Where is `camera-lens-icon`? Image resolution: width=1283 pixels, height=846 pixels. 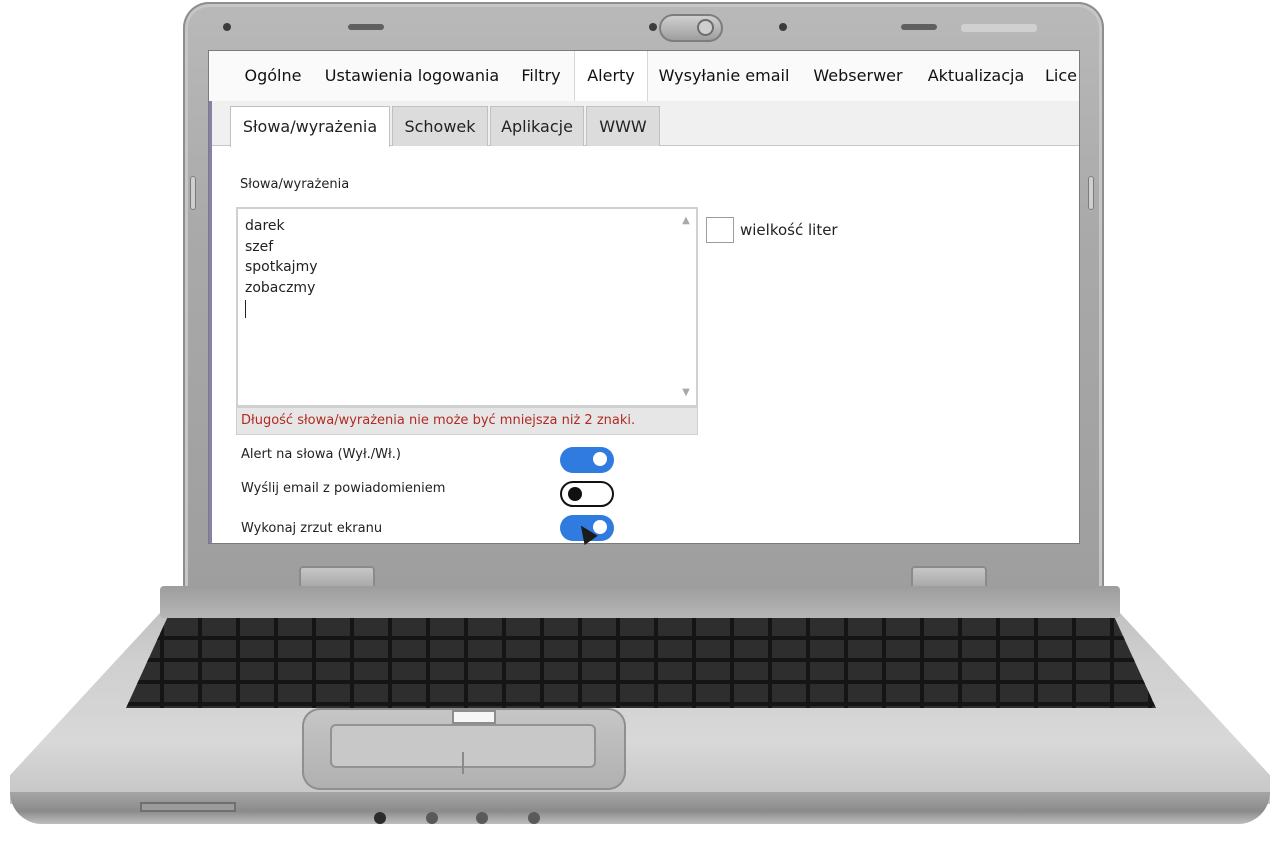 camera-lens-icon is located at coordinates (705, 27).